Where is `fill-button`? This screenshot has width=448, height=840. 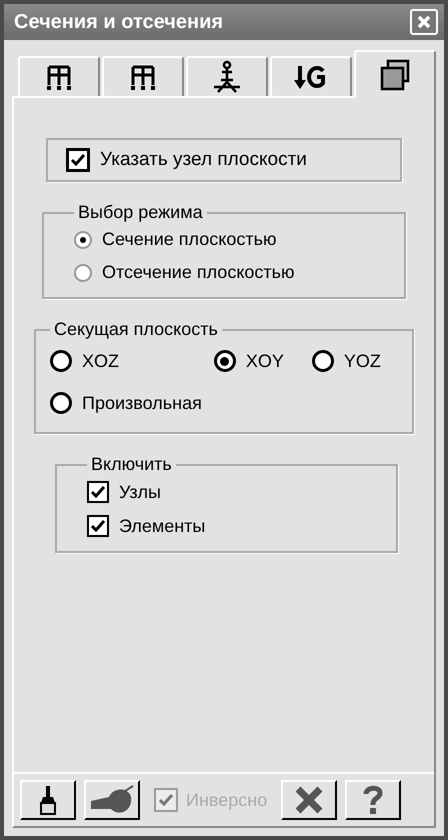
fill-button is located at coordinates (112, 800).